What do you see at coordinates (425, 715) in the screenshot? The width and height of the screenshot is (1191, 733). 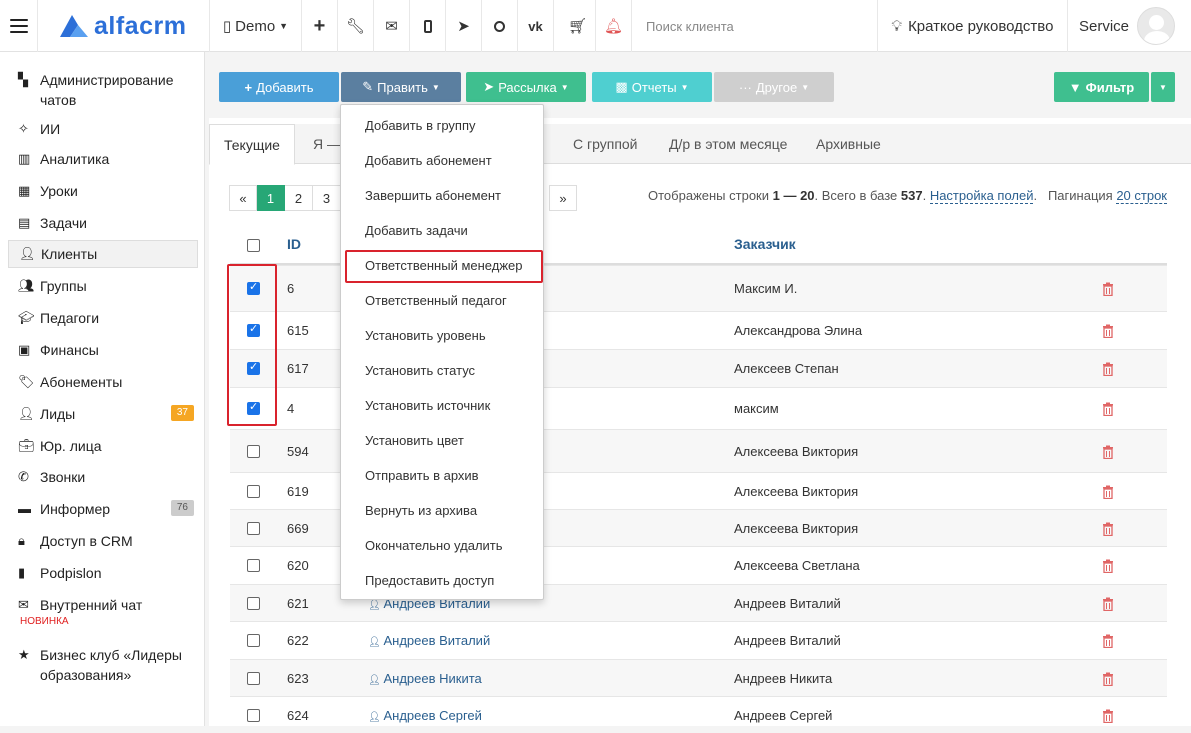 I see `row-client-link: 👤︎ Андреев Сергей` at bounding box center [425, 715].